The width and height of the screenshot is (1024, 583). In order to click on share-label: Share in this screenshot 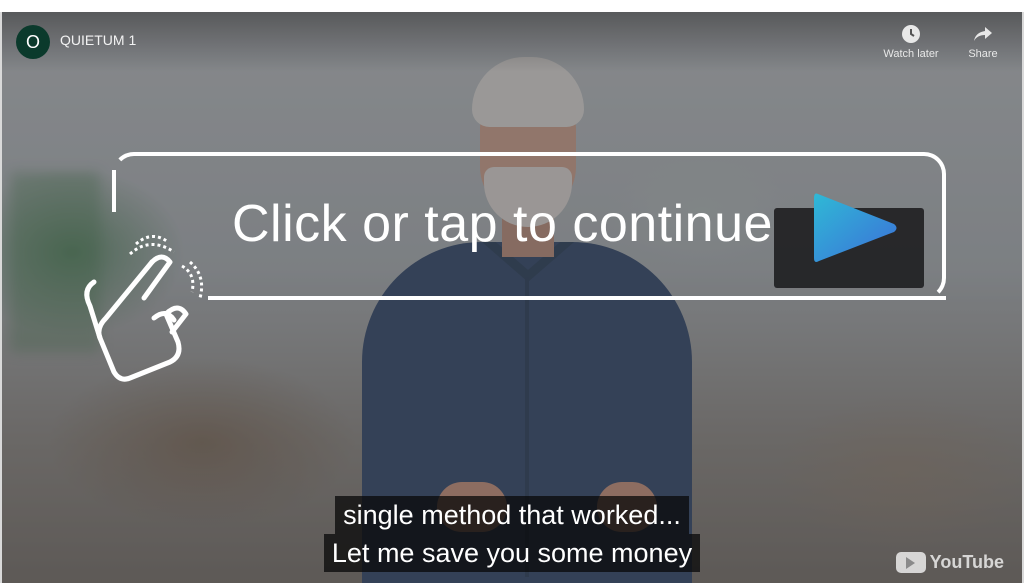, I will do `click(983, 54)`.